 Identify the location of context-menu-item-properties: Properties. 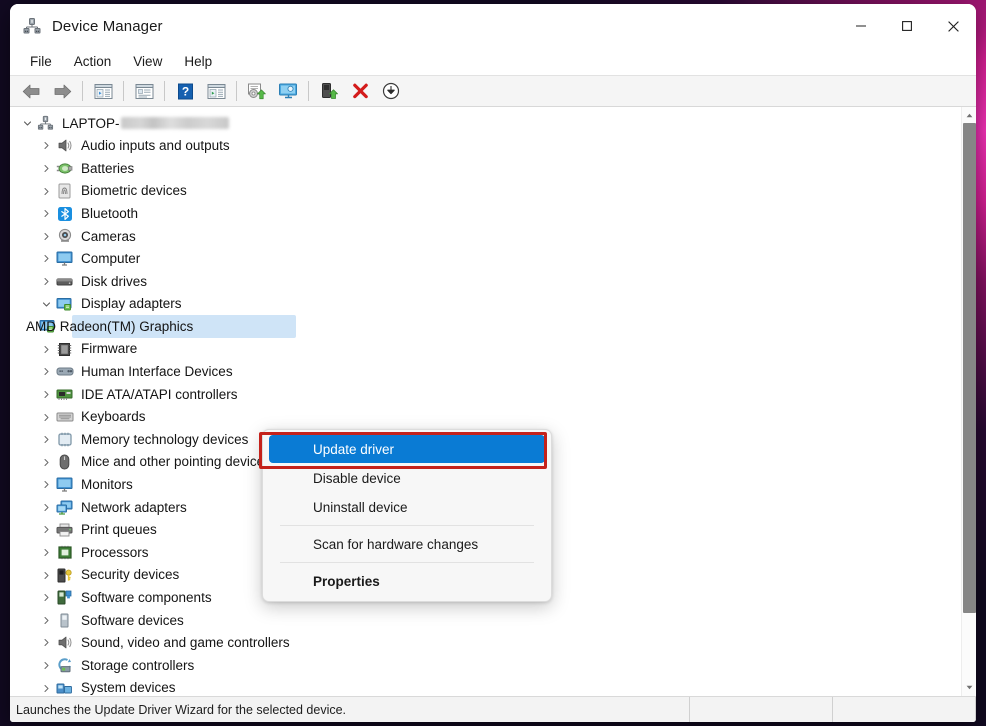
(407, 581).